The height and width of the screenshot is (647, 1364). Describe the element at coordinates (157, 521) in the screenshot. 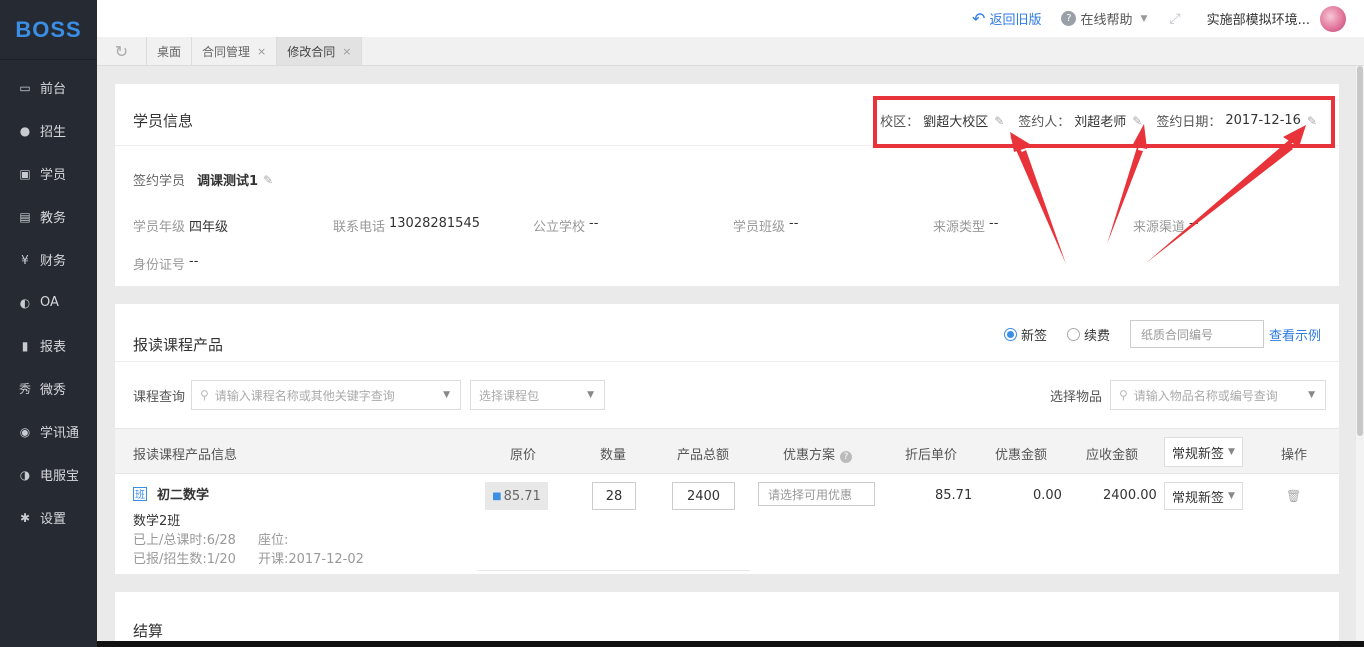

I see `class-name: 数学2班` at that location.